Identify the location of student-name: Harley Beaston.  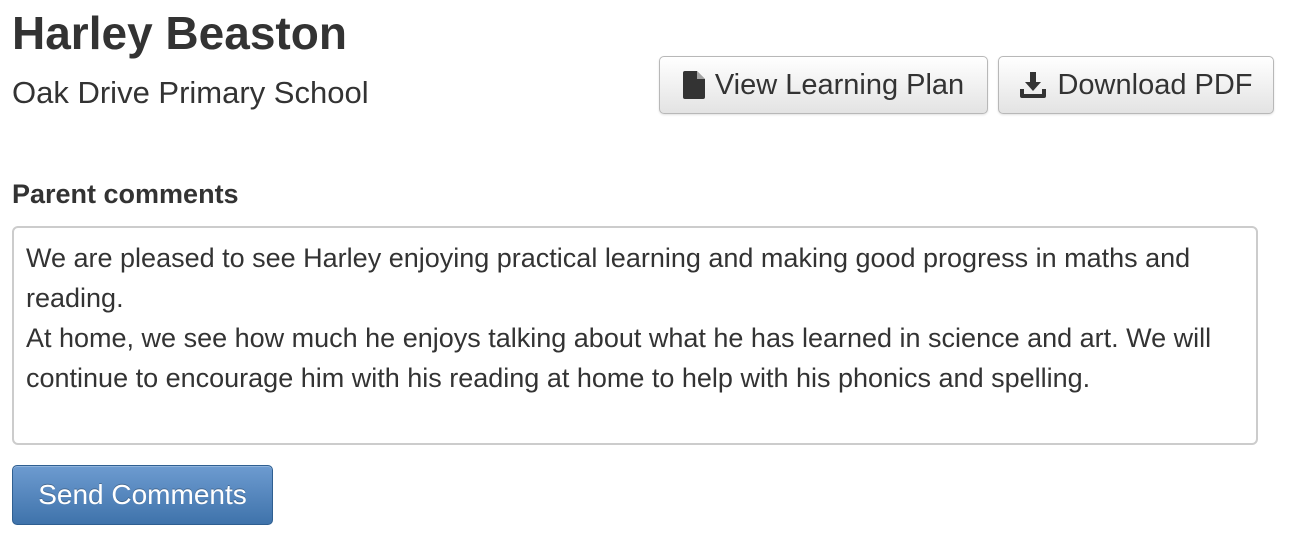
(179, 33).